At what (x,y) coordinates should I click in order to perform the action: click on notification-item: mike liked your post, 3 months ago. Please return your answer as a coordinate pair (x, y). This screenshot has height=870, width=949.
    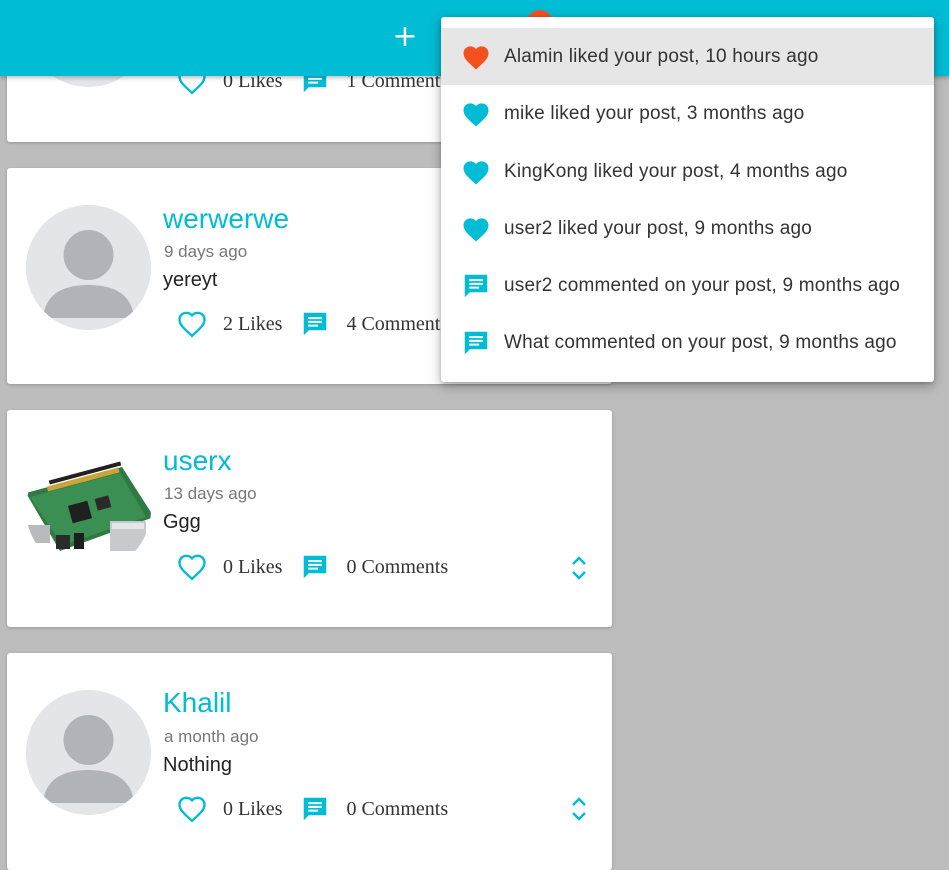
    Looking at the image, I should click on (687, 113).